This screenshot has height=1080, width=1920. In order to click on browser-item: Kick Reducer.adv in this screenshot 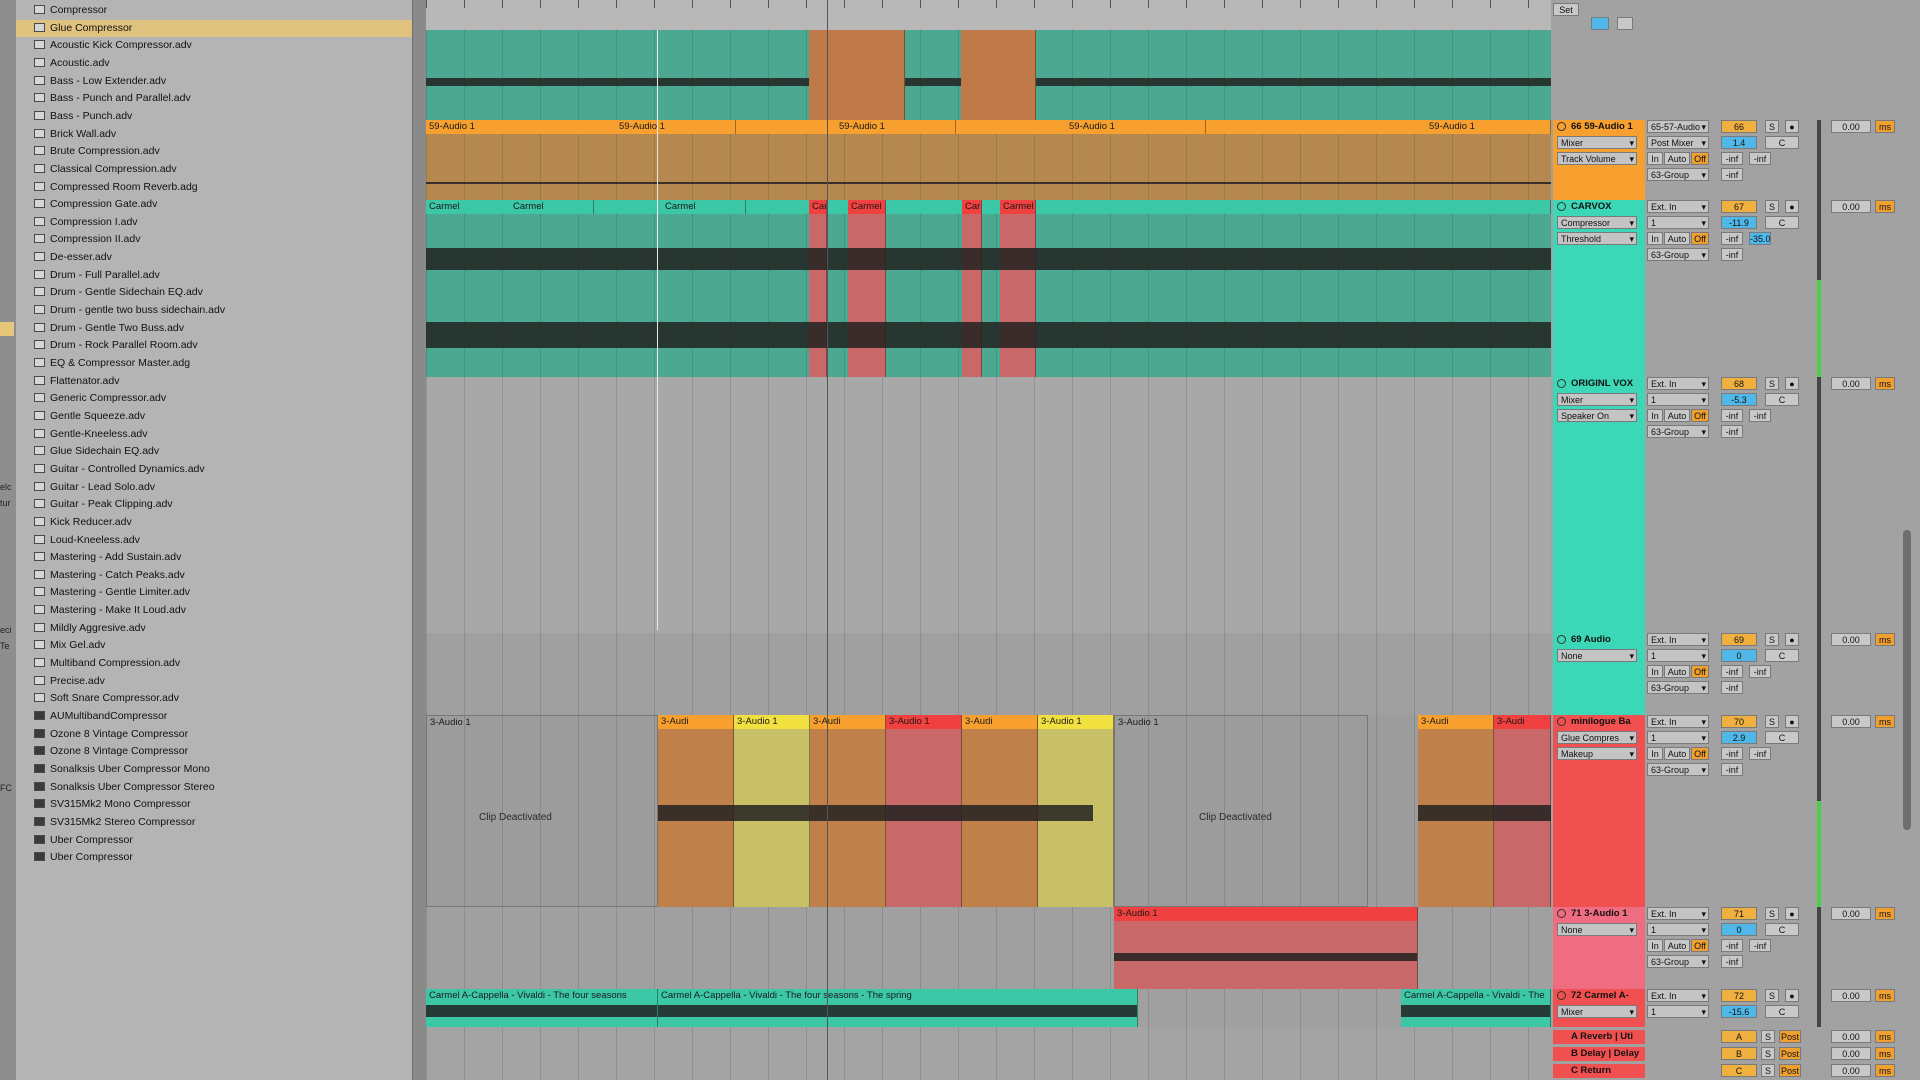, I will do `click(214, 522)`.